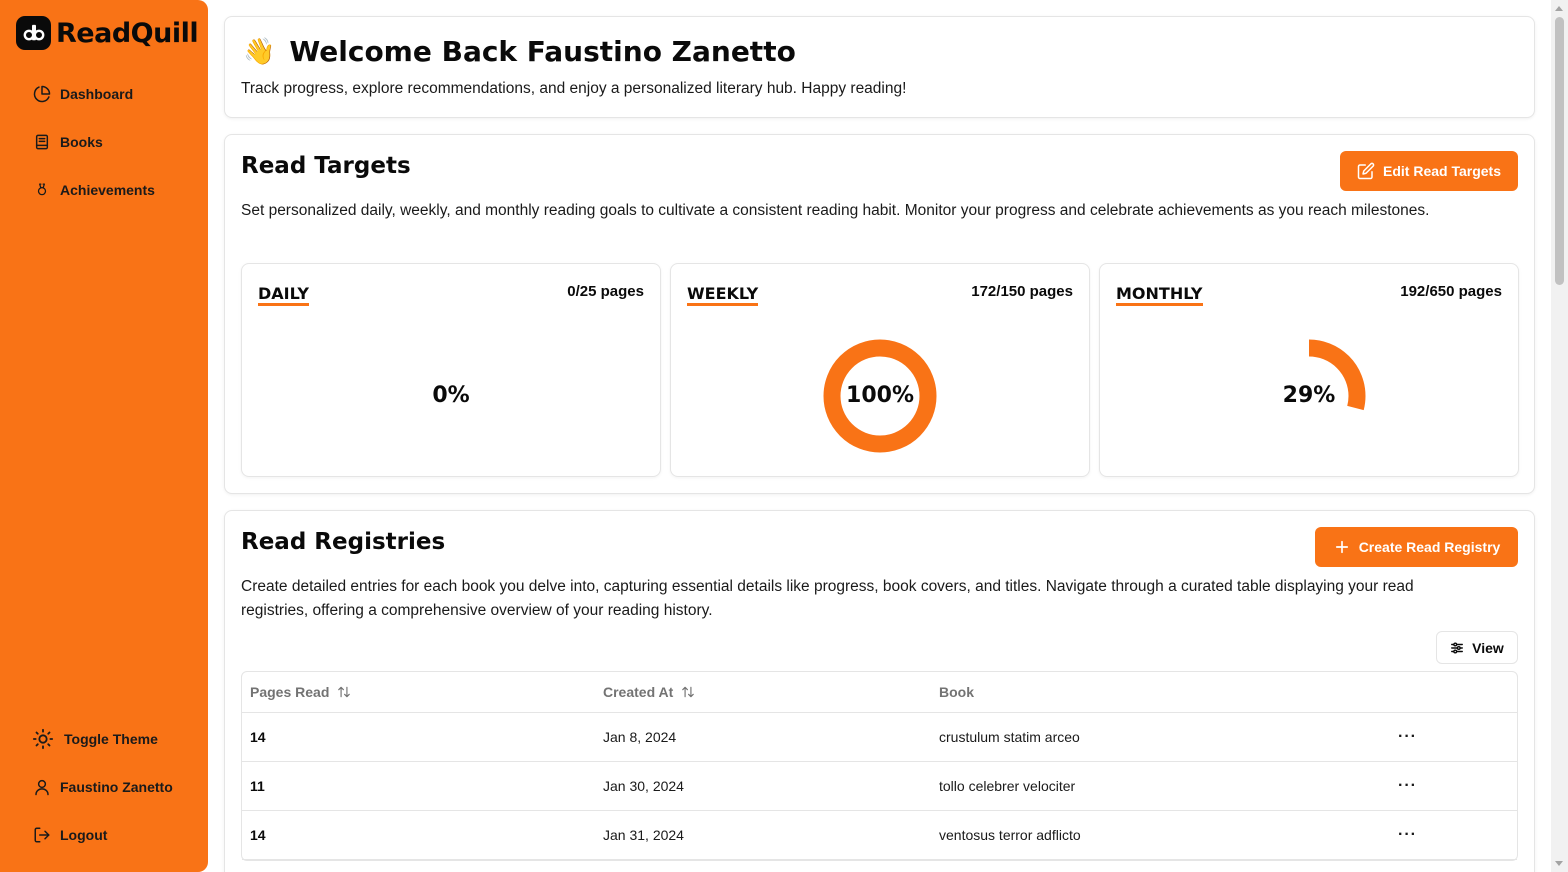  I want to click on scroll-down-arrow, so click(1559, 863).